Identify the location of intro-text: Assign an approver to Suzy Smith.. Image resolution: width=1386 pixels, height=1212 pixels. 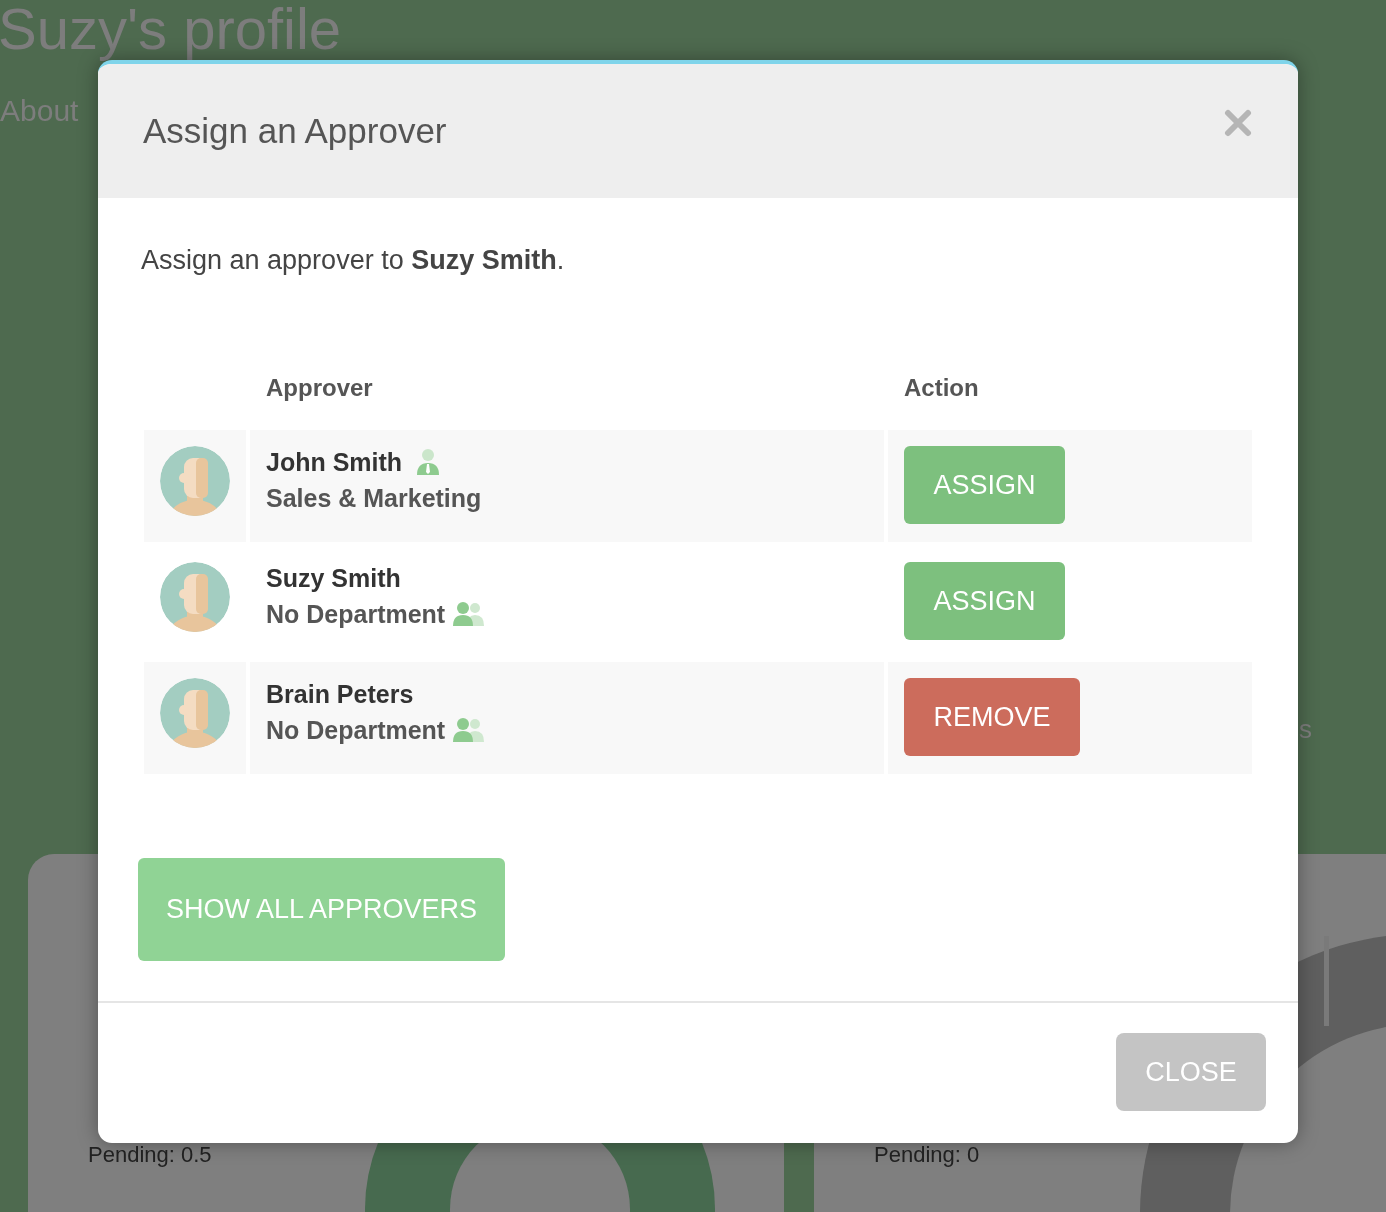
(353, 260).